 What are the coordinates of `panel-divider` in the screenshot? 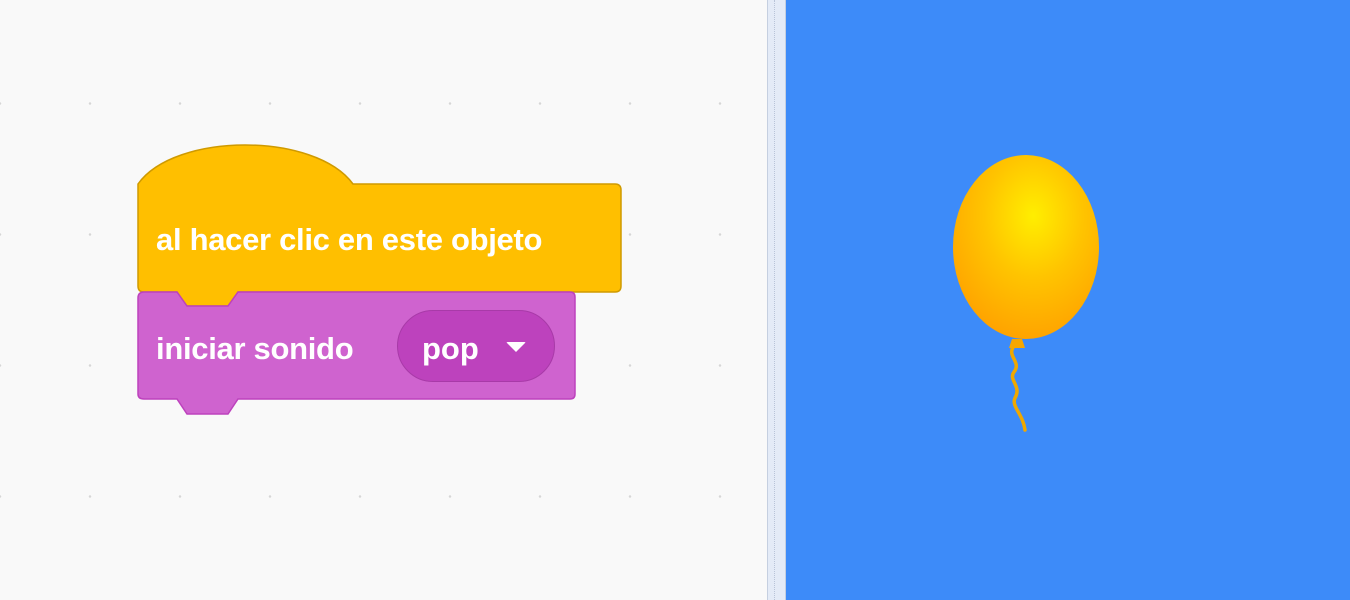 It's located at (776, 300).